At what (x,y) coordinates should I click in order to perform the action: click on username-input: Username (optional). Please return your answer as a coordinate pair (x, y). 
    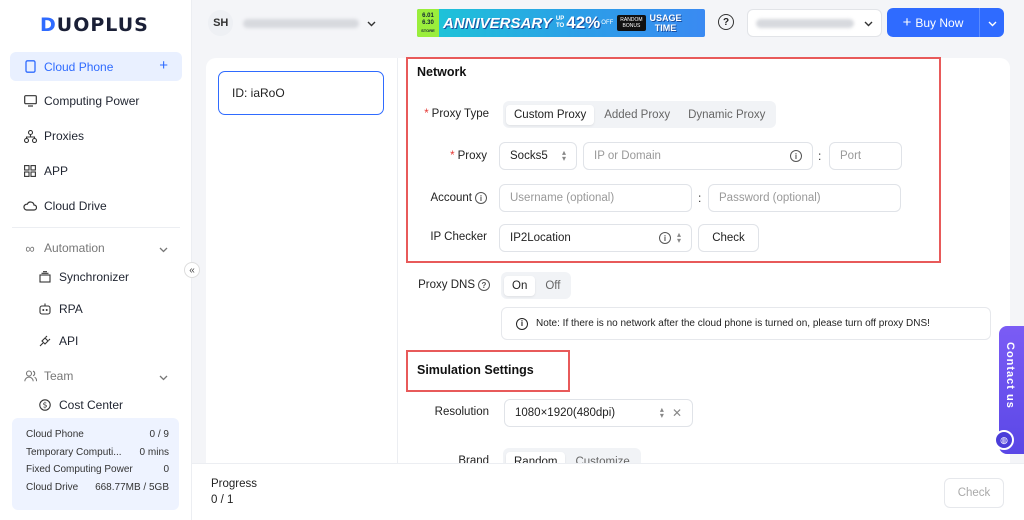
    Looking at the image, I should click on (595, 198).